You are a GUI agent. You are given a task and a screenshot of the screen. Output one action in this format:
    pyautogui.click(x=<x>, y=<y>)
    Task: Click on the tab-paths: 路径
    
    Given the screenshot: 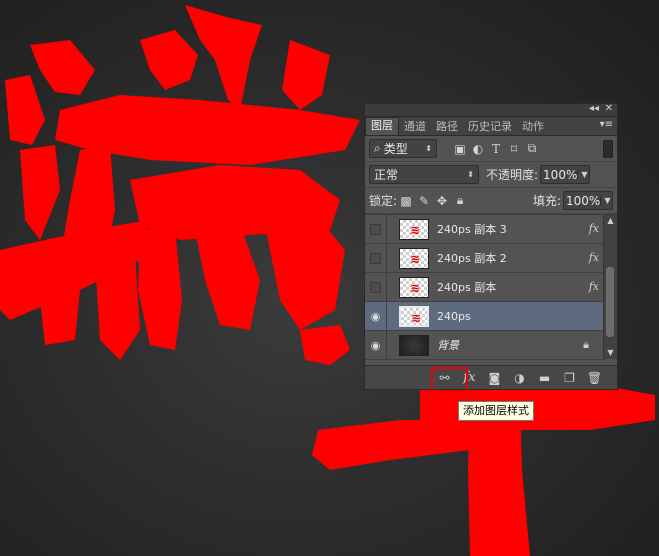 What is the action you would take?
    pyautogui.click(x=447, y=127)
    